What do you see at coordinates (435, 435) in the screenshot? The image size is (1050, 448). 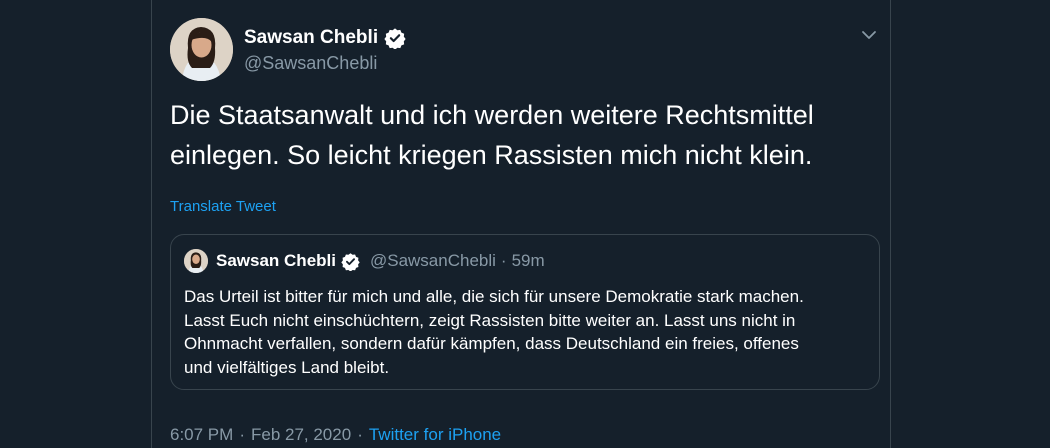 I see `tweet-source-link: Twitter for iPhone` at bounding box center [435, 435].